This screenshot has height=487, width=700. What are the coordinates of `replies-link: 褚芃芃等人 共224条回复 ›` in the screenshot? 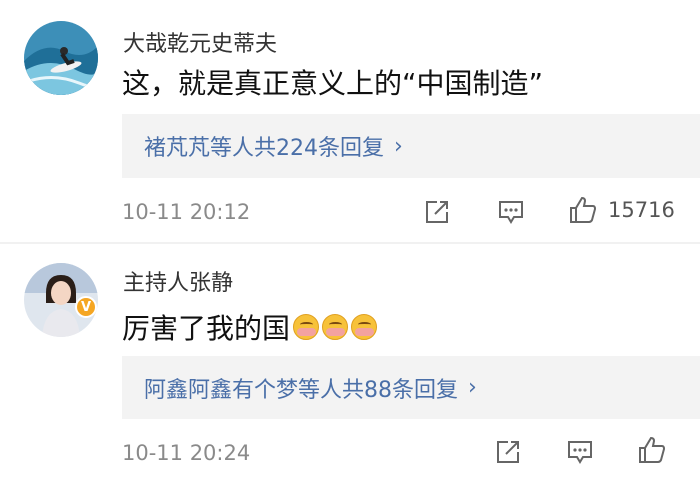 It's located at (411, 146).